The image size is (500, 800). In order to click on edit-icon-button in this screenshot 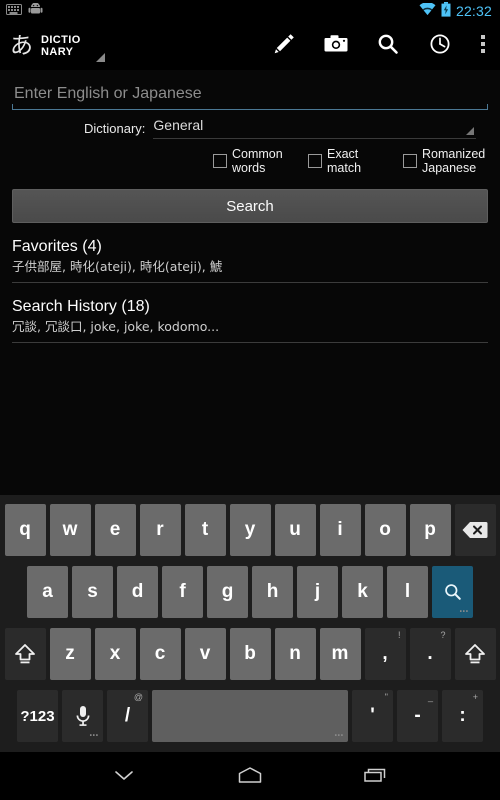, I will do `click(284, 46)`.